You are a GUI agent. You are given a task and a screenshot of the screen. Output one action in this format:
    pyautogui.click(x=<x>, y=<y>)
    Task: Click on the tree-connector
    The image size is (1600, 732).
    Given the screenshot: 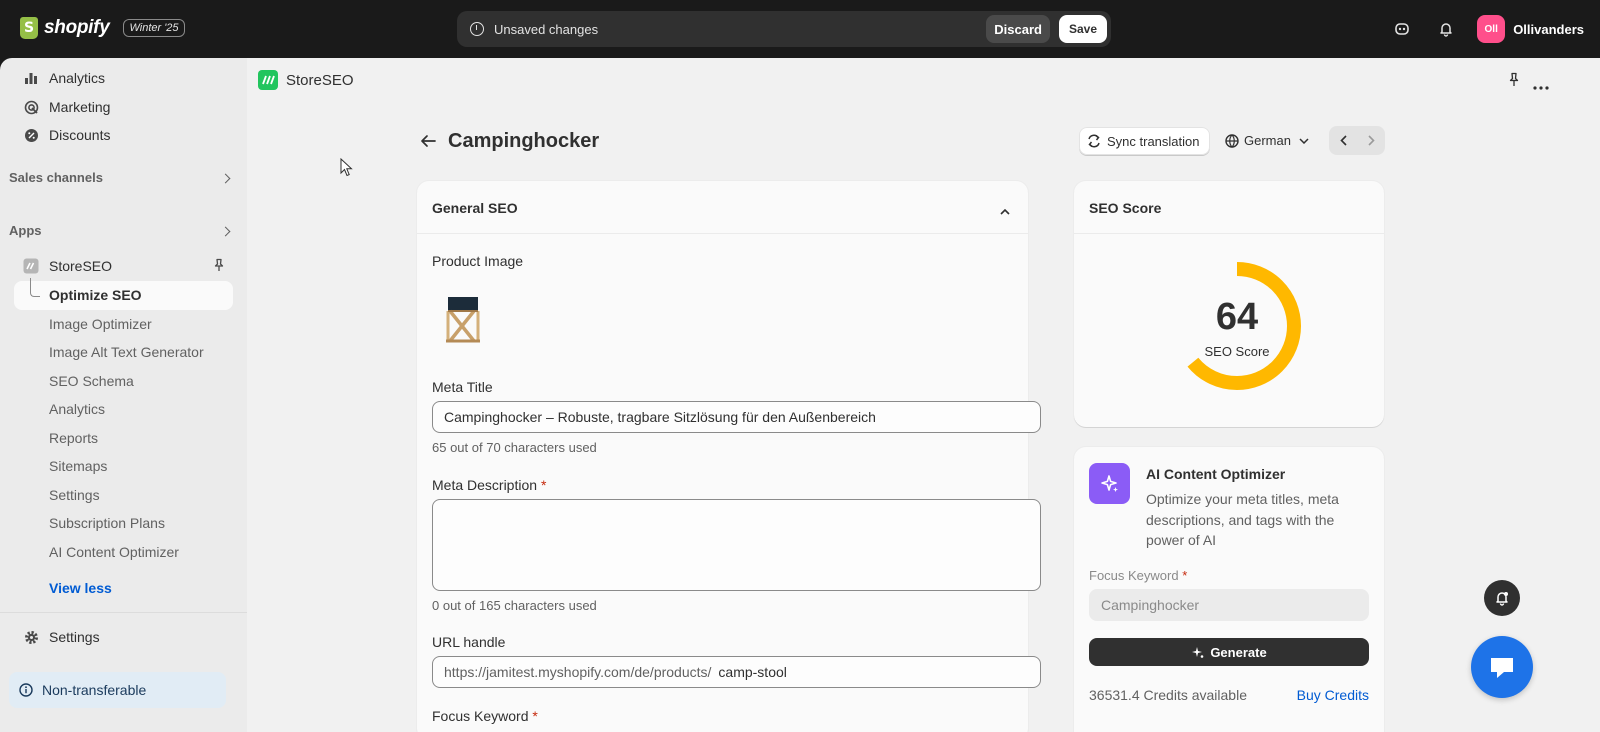 What is the action you would take?
    pyautogui.click(x=35, y=287)
    